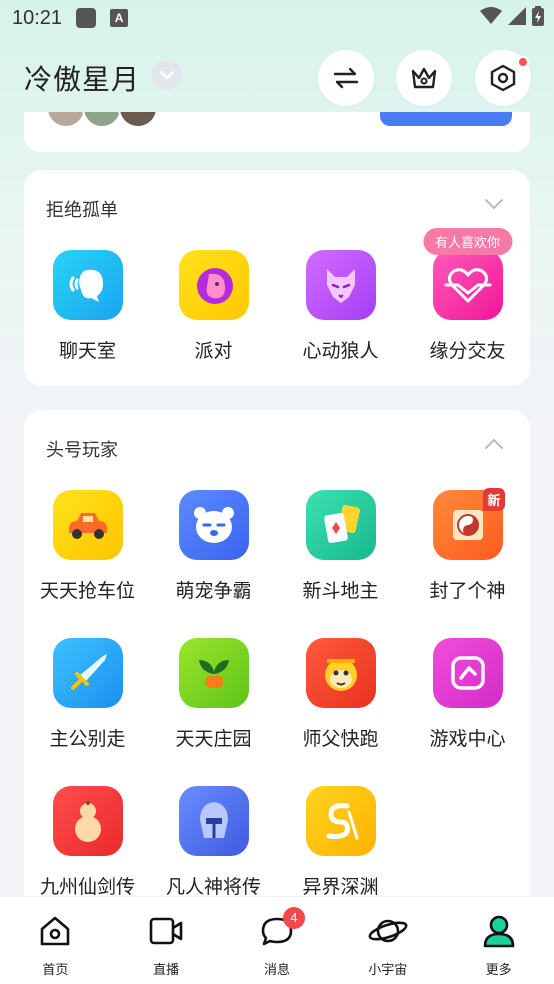  Describe the element at coordinates (213, 591) in the screenshot. I see `app-label: 萌宠争霸` at that location.